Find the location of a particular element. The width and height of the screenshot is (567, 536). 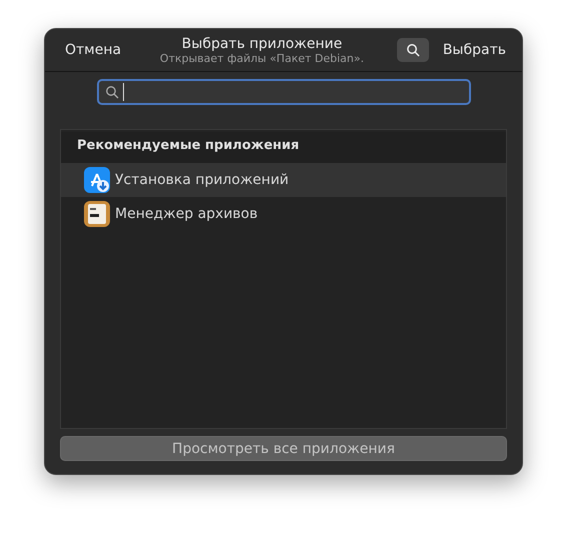

archive-box-icon is located at coordinates (97, 214).